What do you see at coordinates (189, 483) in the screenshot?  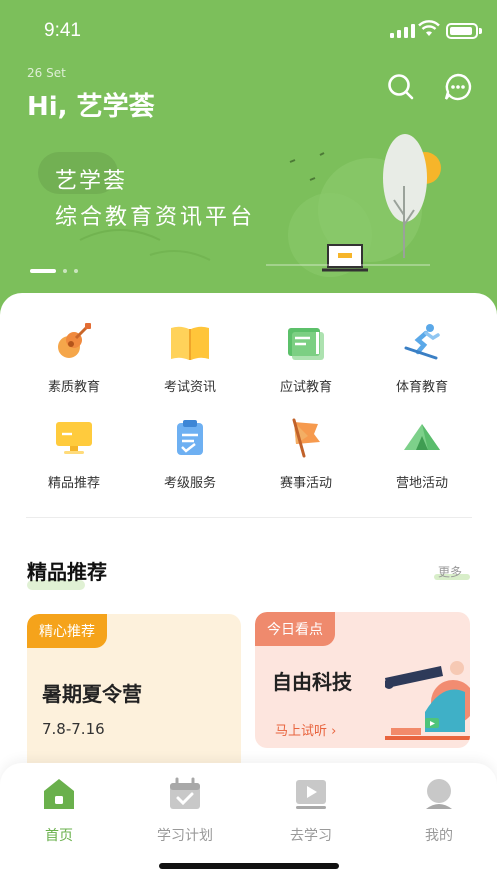 I see `category-label: 考级服务` at bounding box center [189, 483].